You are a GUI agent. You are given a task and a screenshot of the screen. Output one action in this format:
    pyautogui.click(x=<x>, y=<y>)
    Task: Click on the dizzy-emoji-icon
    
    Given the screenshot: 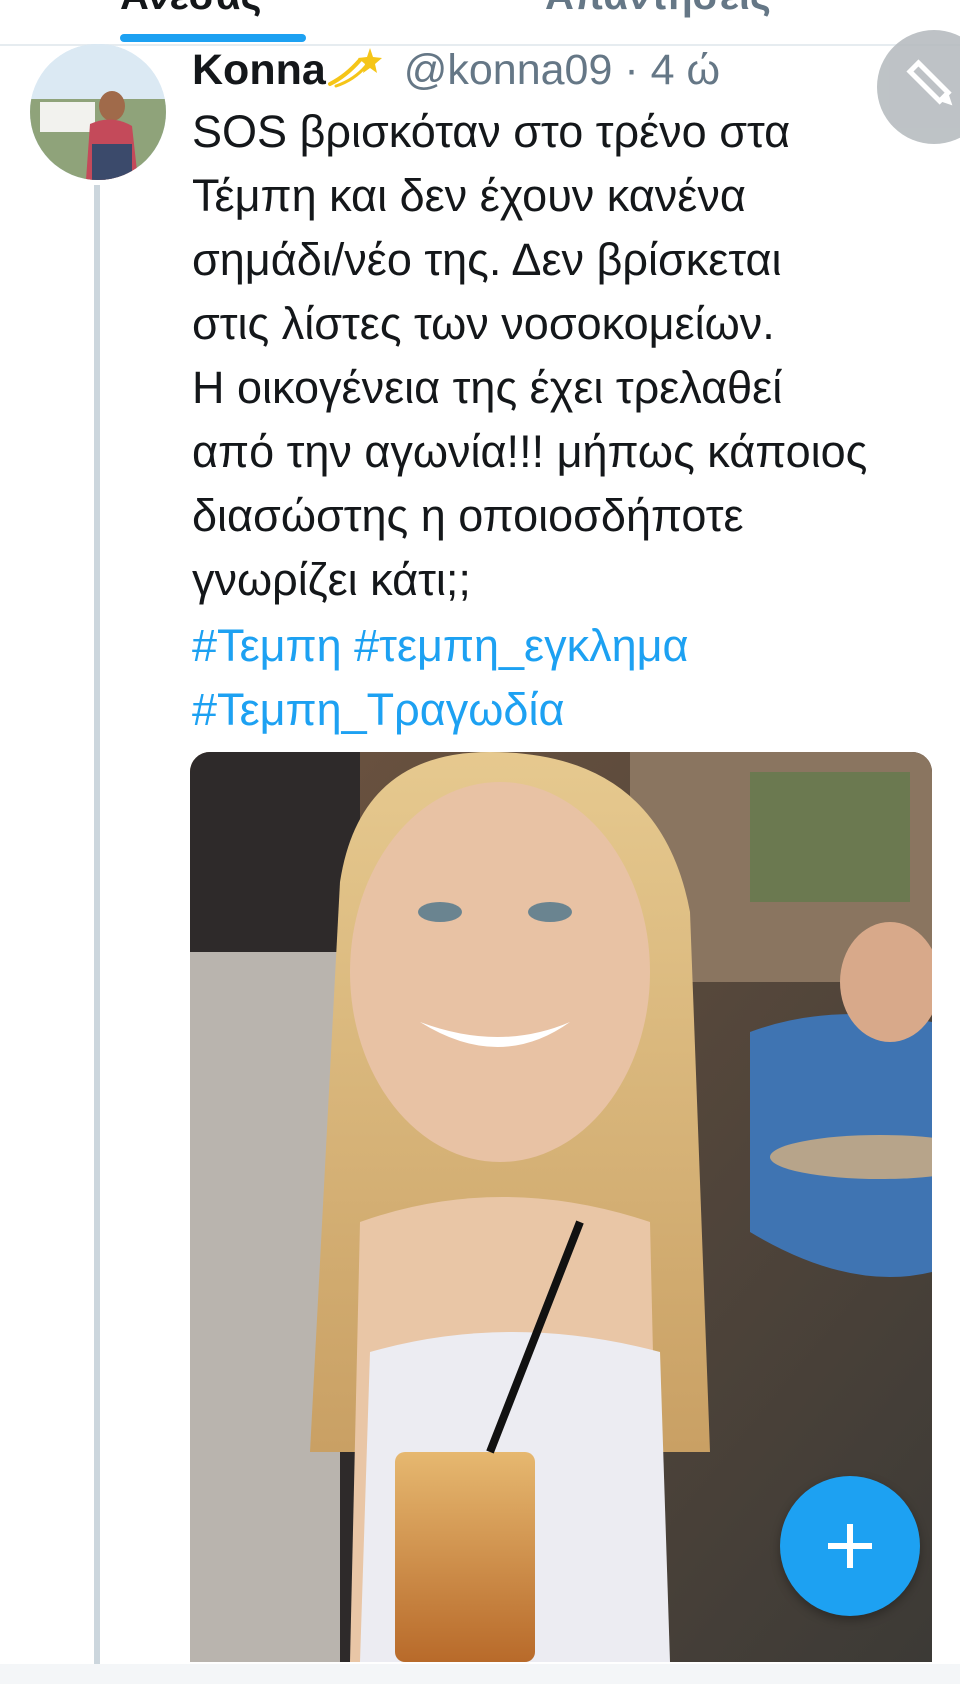 What is the action you would take?
    pyautogui.click(x=354, y=75)
    